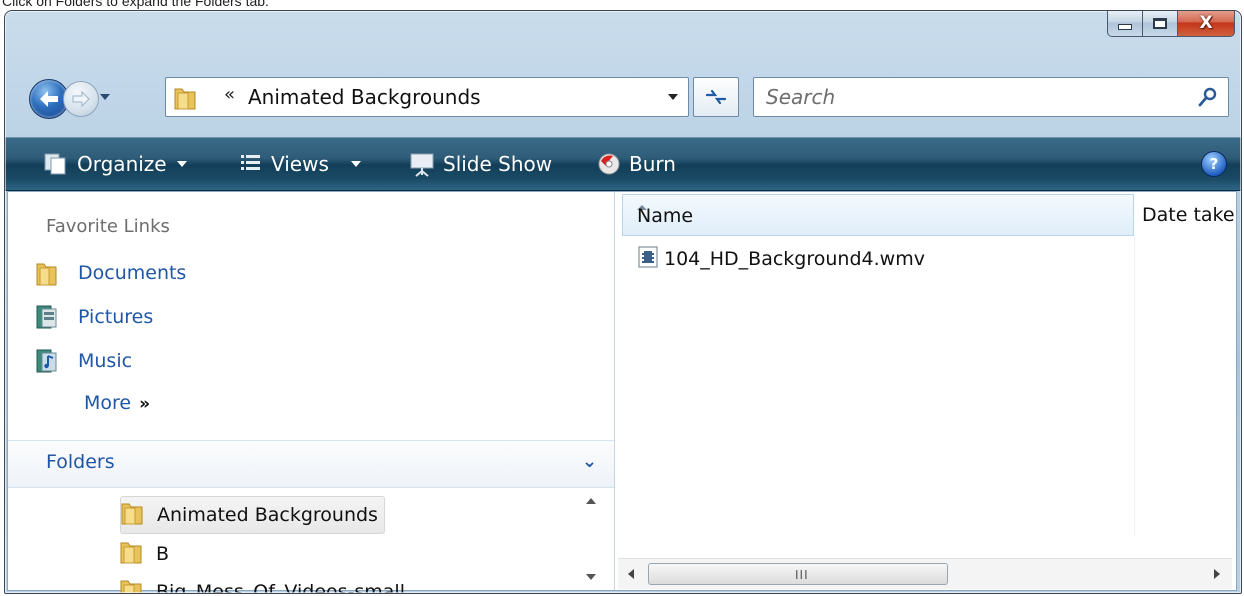 The image size is (1244, 596). I want to click on pictures-icon, so click(47, 317).